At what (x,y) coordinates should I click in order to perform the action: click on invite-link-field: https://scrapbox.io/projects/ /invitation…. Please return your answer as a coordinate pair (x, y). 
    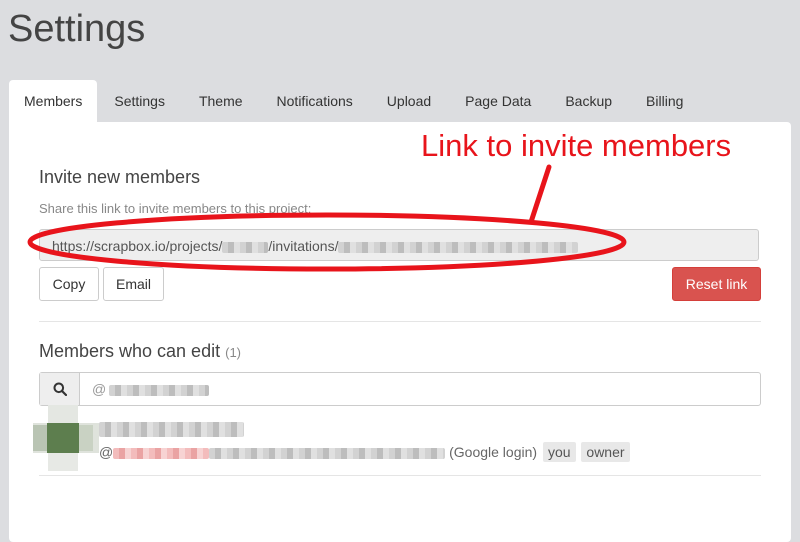
    Looking at the image, I should click on (399, 245).